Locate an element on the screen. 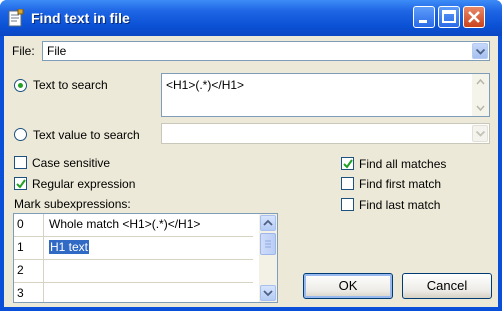  maximize-icon is located at coordinates (449, 16).